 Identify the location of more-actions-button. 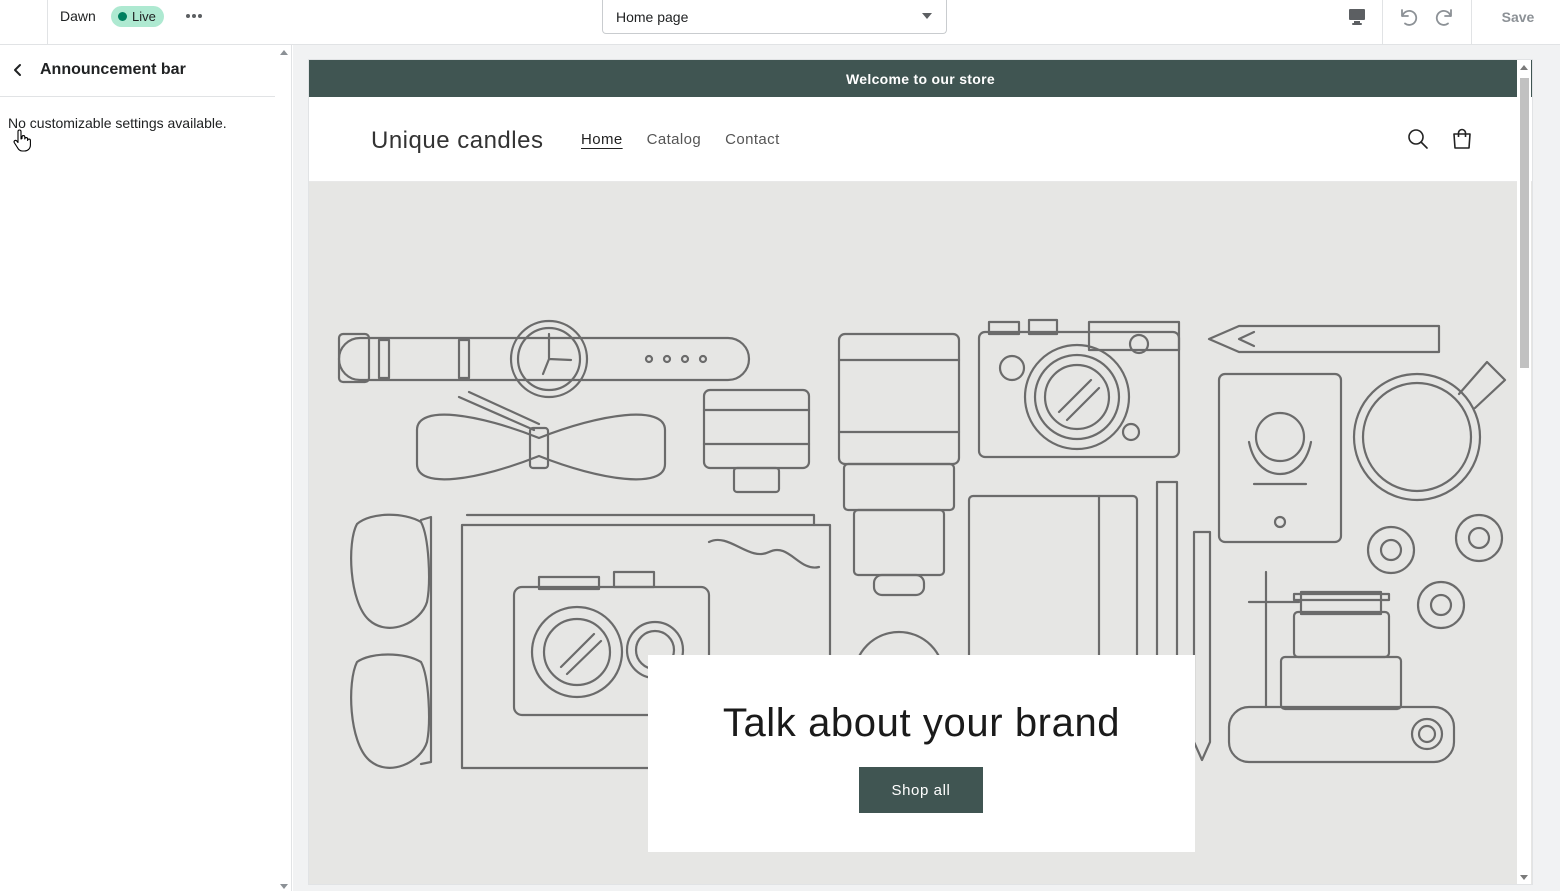
(194, 16).